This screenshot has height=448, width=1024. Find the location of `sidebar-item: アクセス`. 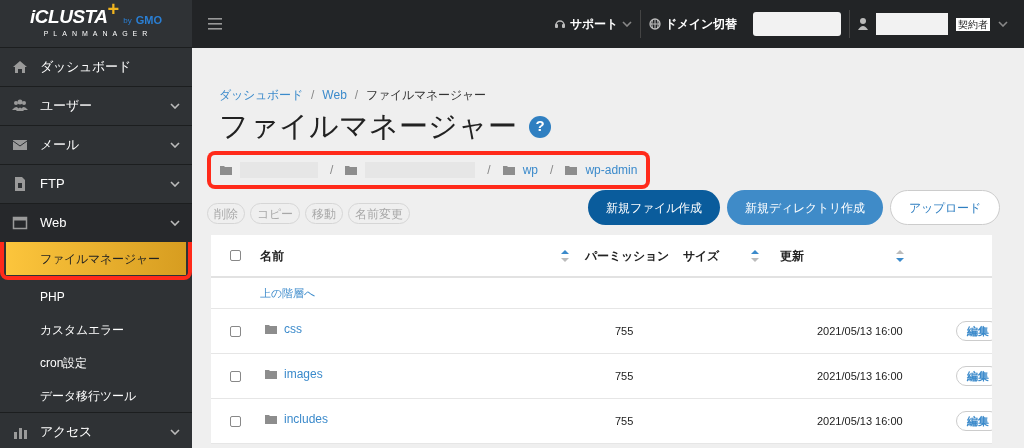

sidebar-item: アクセス is located at coordinates (96, 430).